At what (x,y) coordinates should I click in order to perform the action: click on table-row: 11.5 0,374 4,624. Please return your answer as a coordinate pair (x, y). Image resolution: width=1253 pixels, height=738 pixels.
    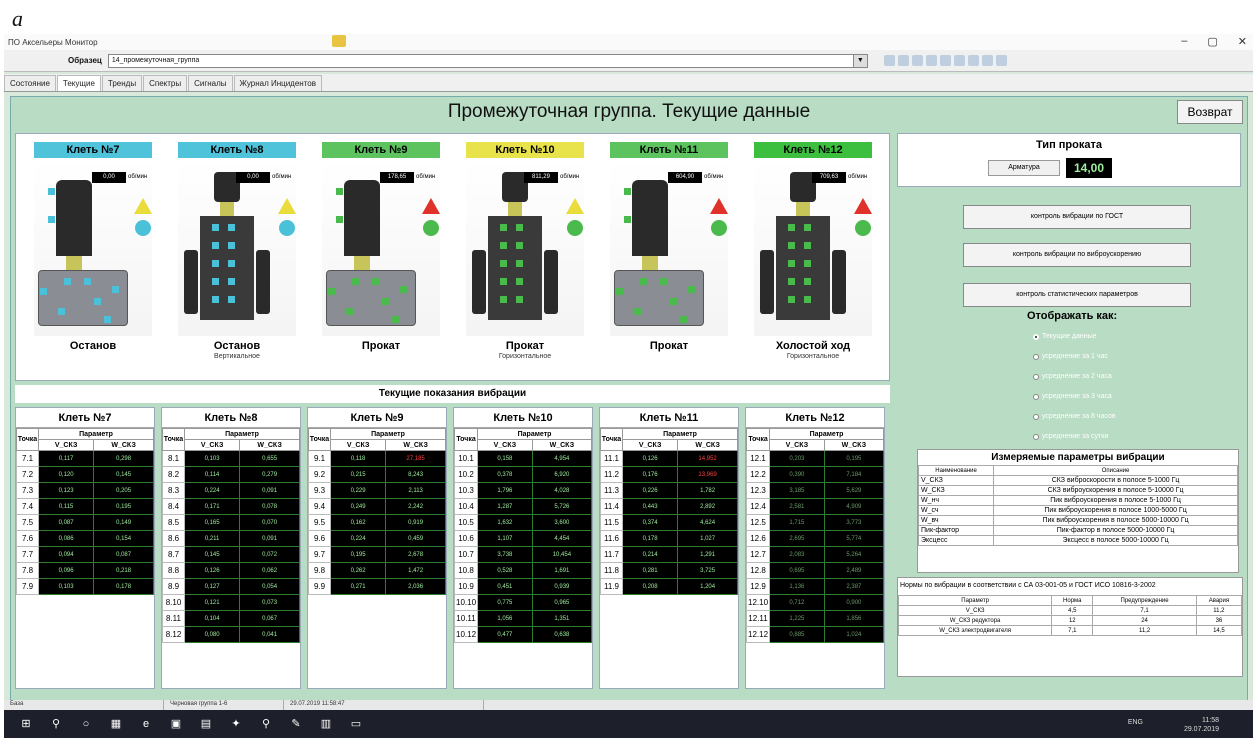
    Looking at the image, I should click on (669, 522).